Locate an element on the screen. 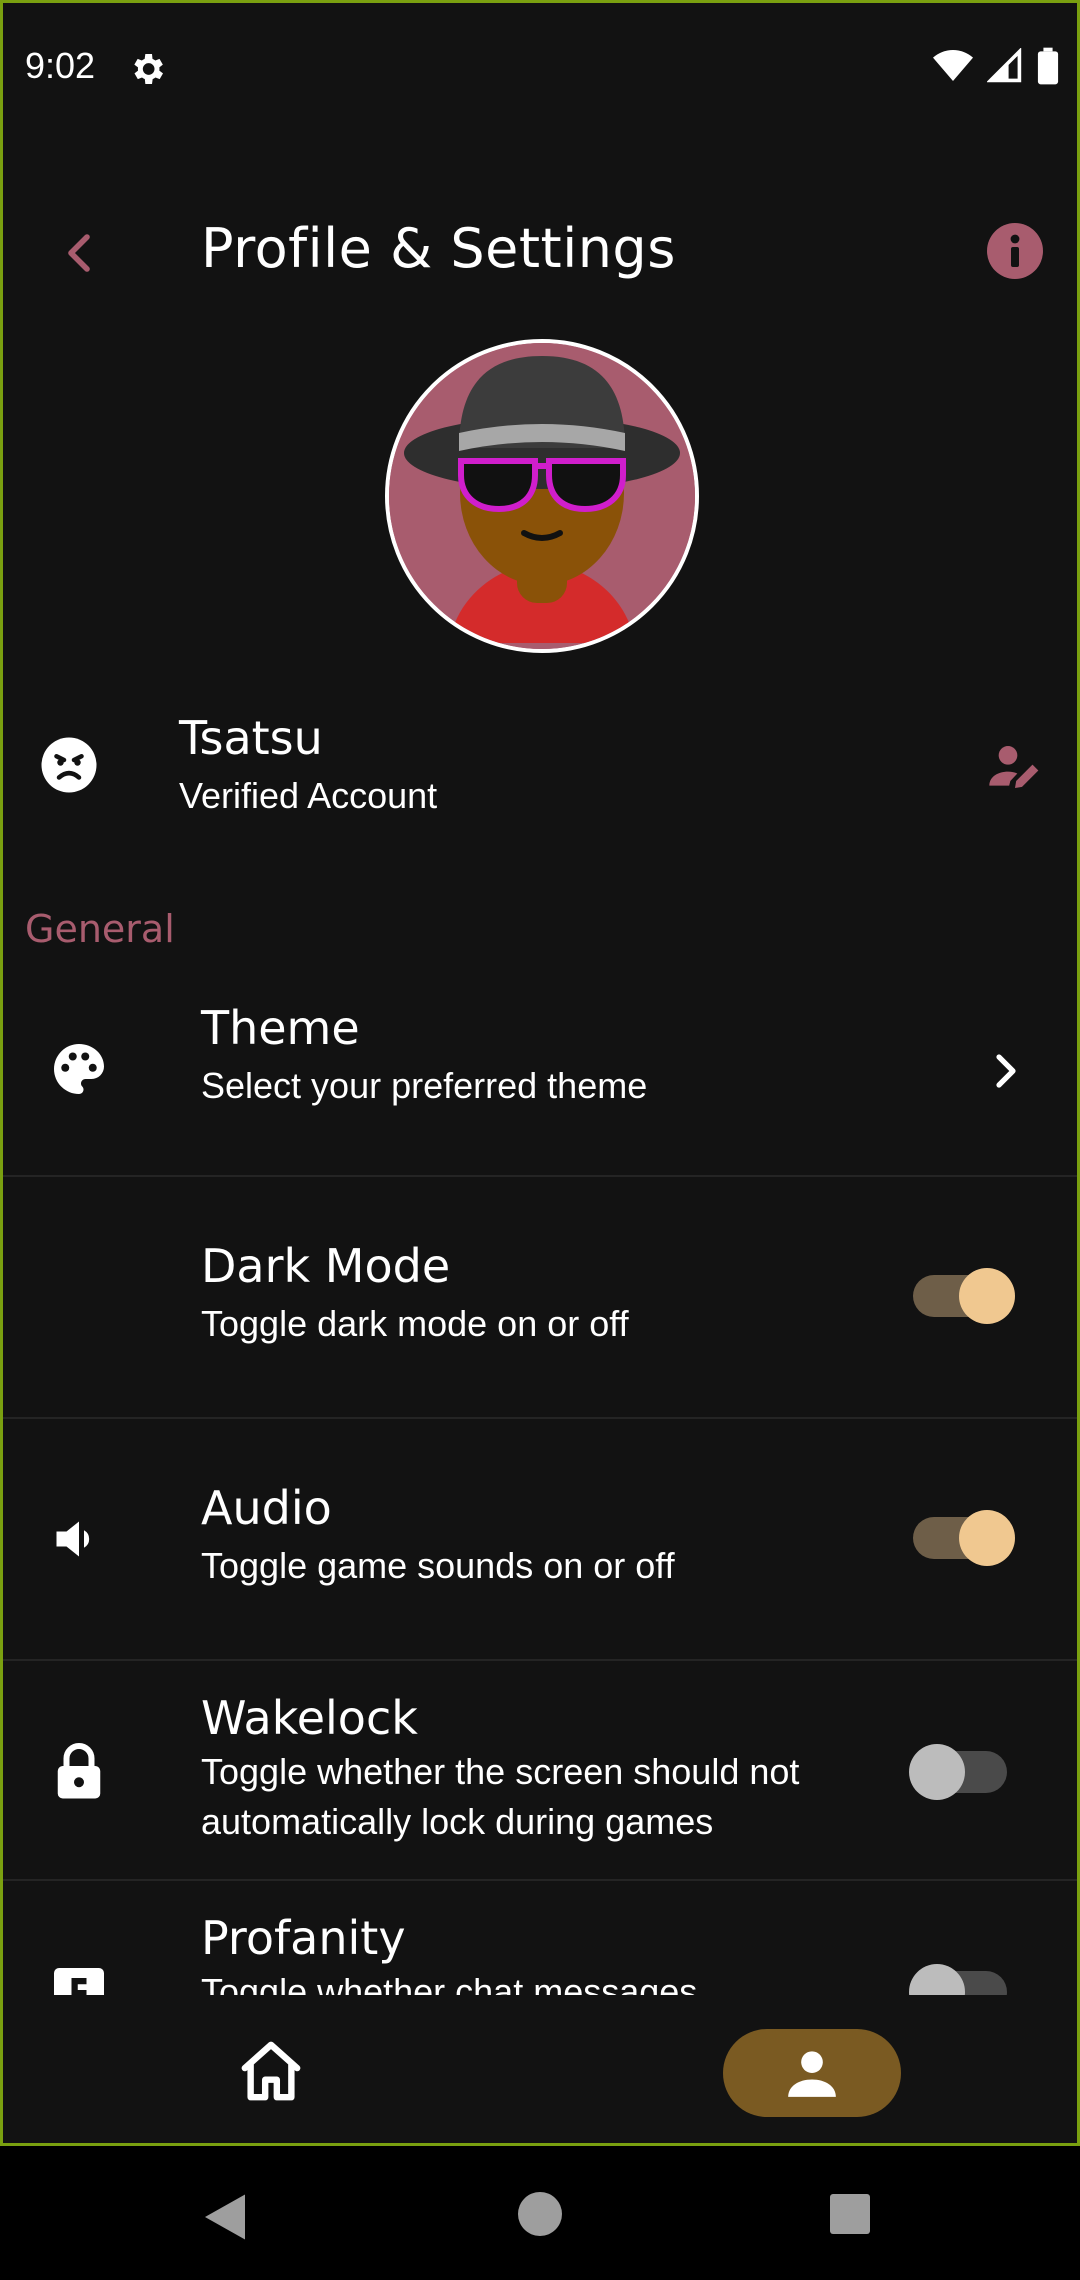 The height and width of the screenshot is (2280, 1080). moon-icon is located at coordinates (74, 1297).